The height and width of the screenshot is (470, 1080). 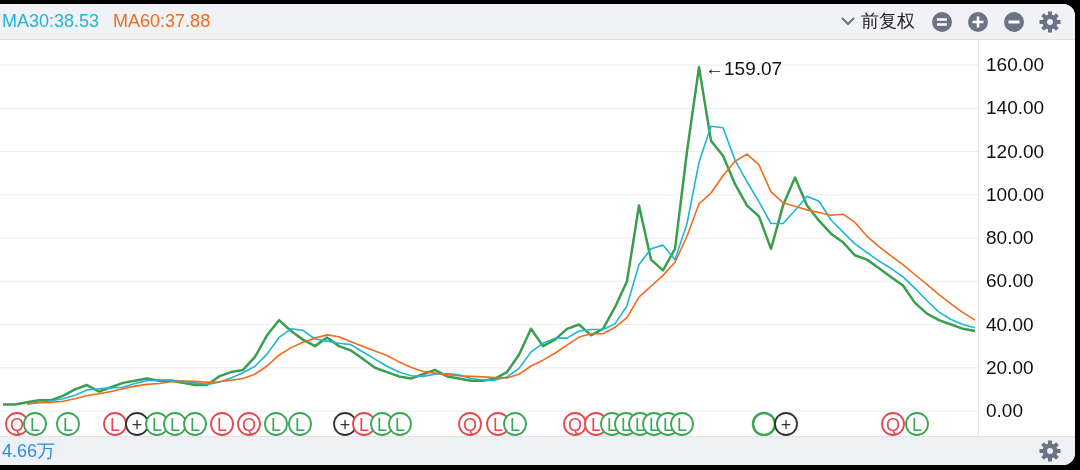 I want to click on zoom-in-icon, so click(x=978, y=21).